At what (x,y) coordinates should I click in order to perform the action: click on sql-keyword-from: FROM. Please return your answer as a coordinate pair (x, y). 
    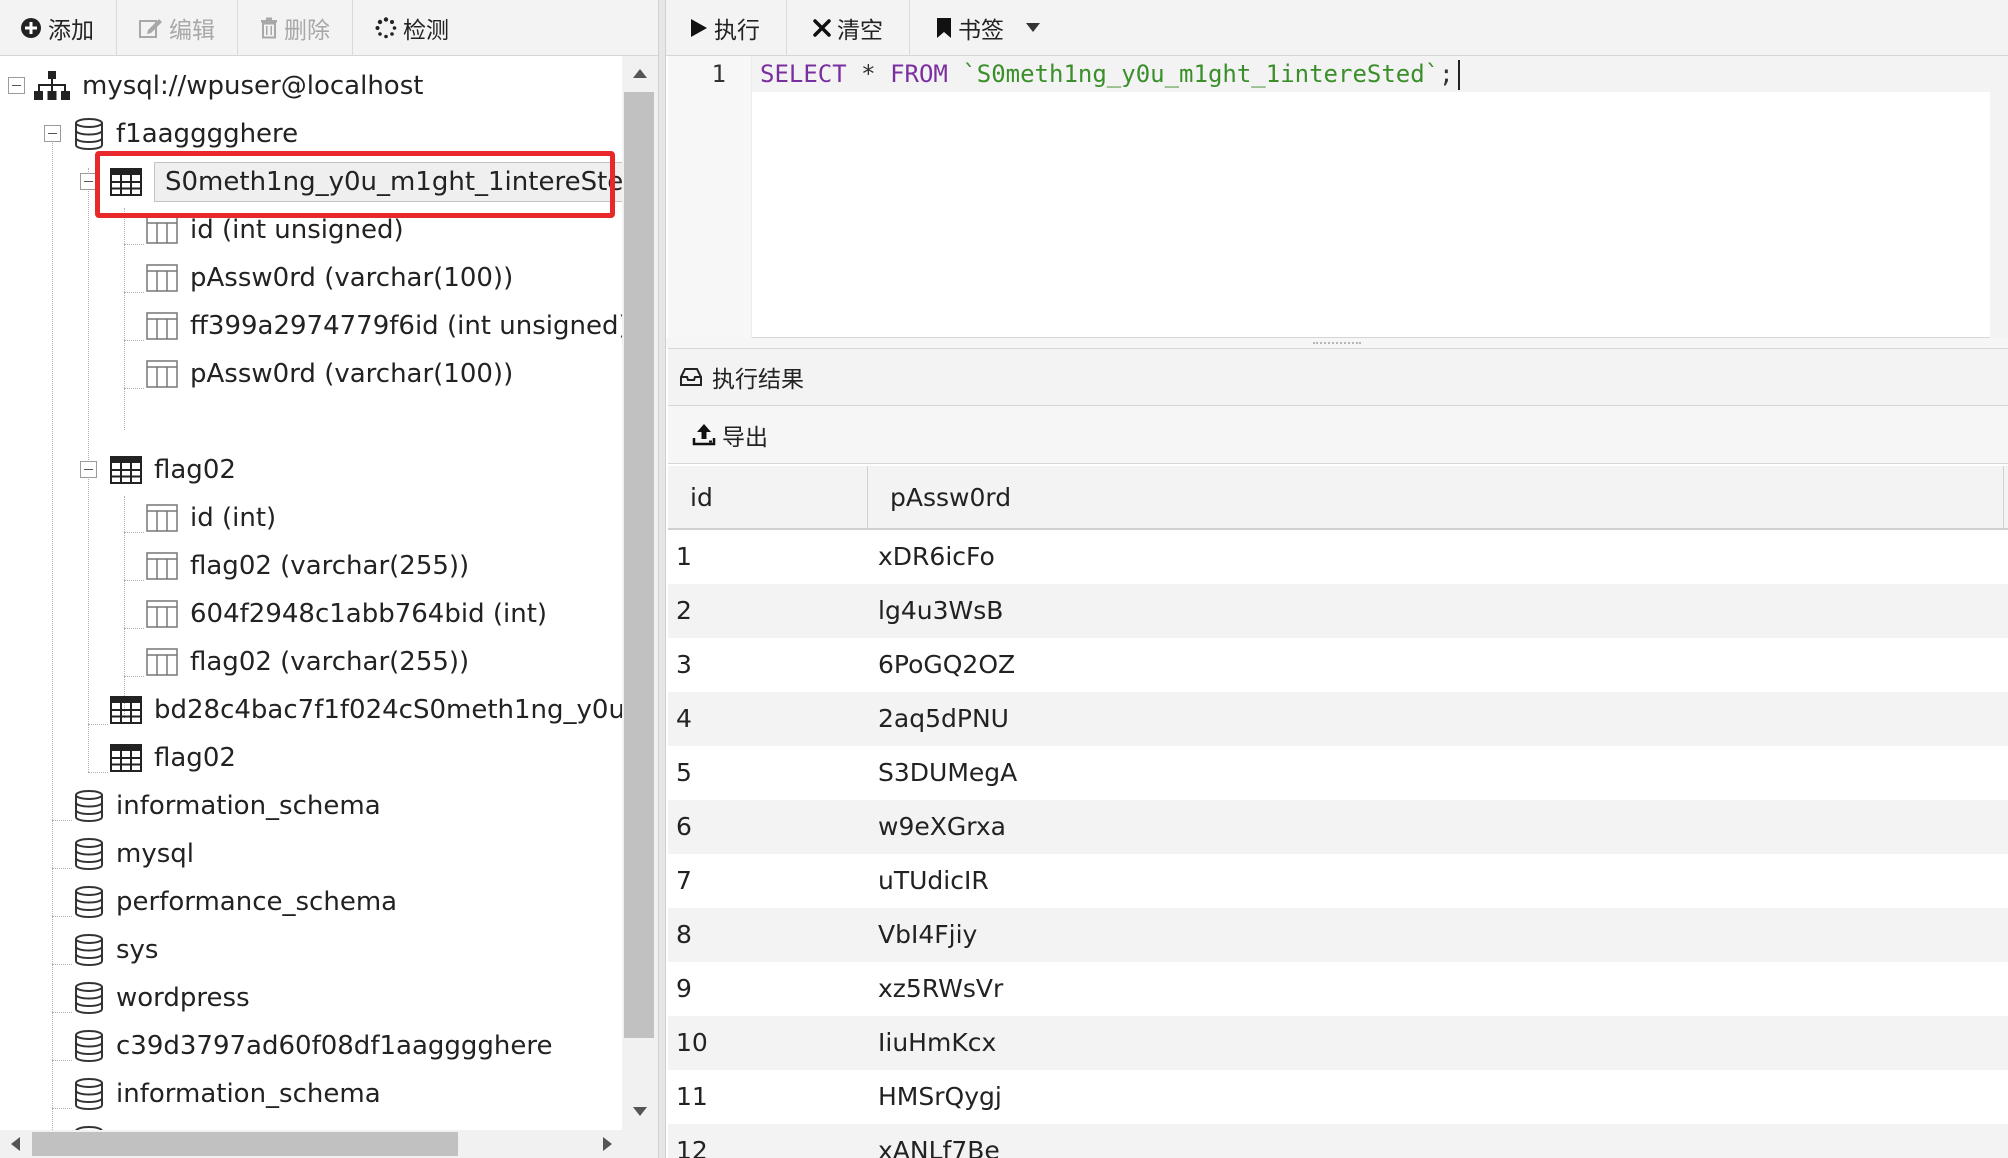
    Looking at the image, I should click on (919, 74).